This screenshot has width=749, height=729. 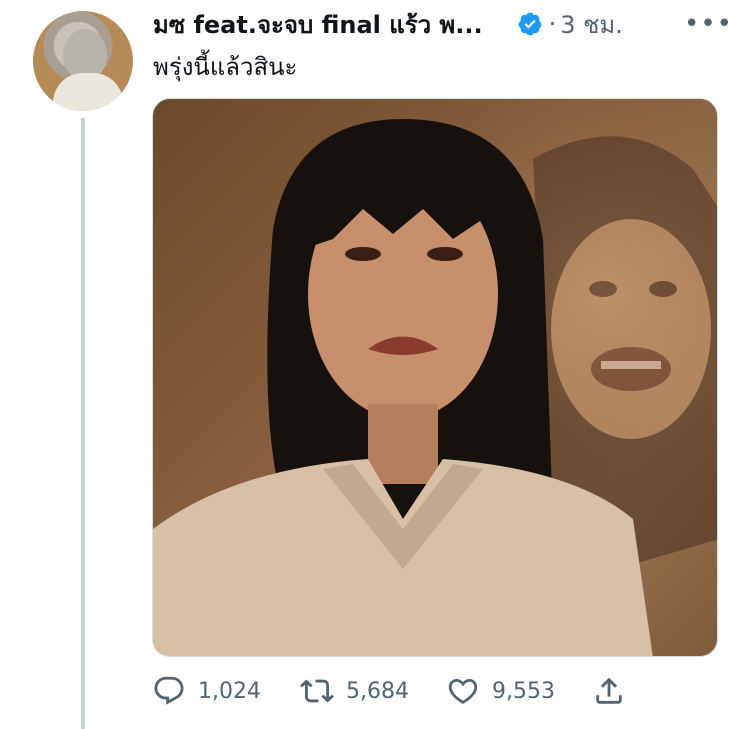 I want to click on tweet-actions: 1,024 5,684 9,553, so click(x=392, y=691).